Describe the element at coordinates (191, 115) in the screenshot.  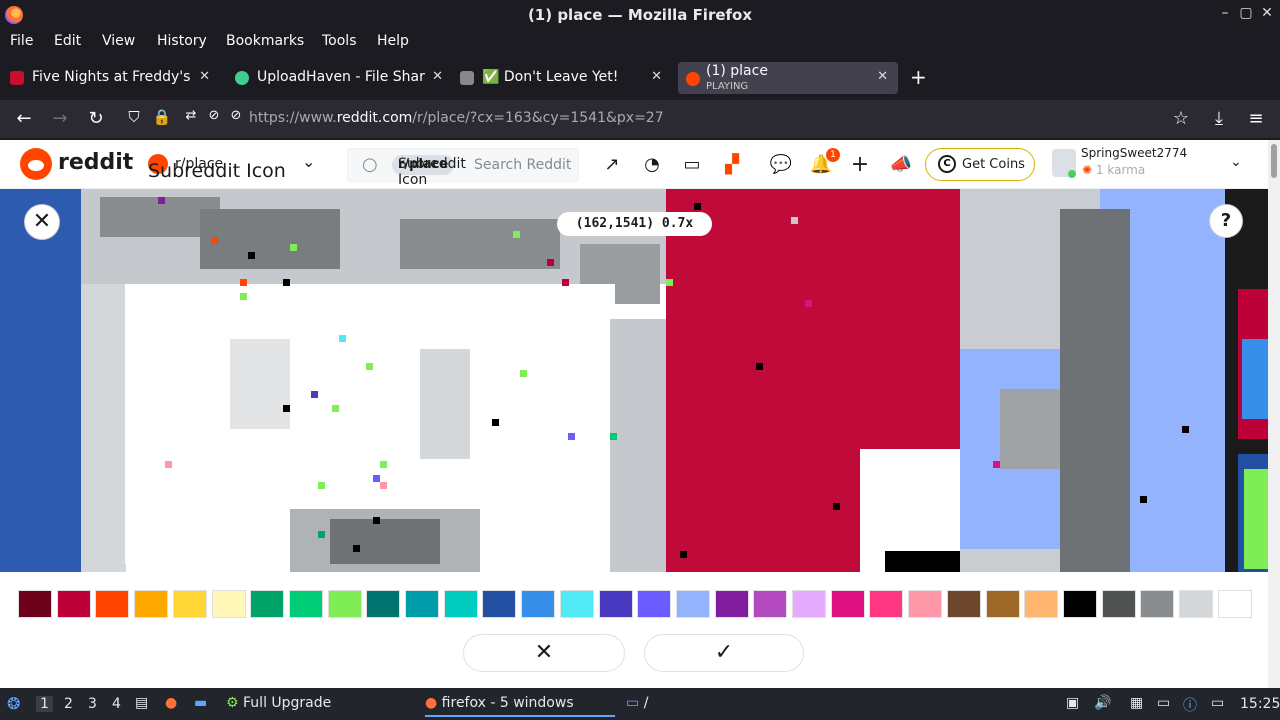
I see `permissions-icon: ⇄` at that location.